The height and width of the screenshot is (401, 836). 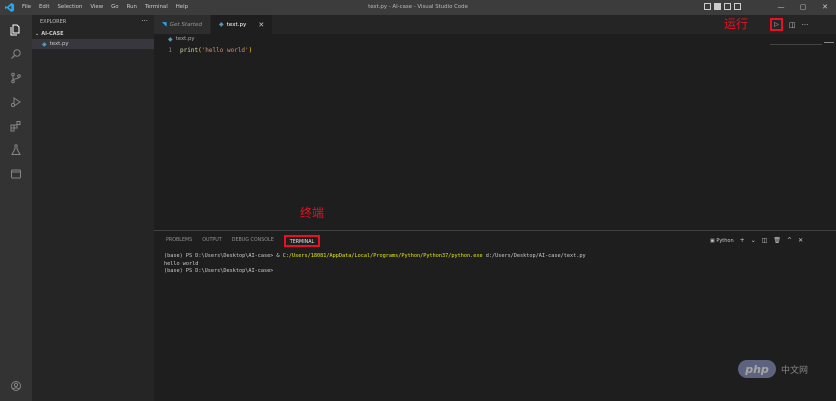 What do you see at coordinates (219, 271) in the screenshot?
I see `terminal-prompt: (base) PS D:\Users\Desktop\AI-case>` at bounding box center [219, 271].